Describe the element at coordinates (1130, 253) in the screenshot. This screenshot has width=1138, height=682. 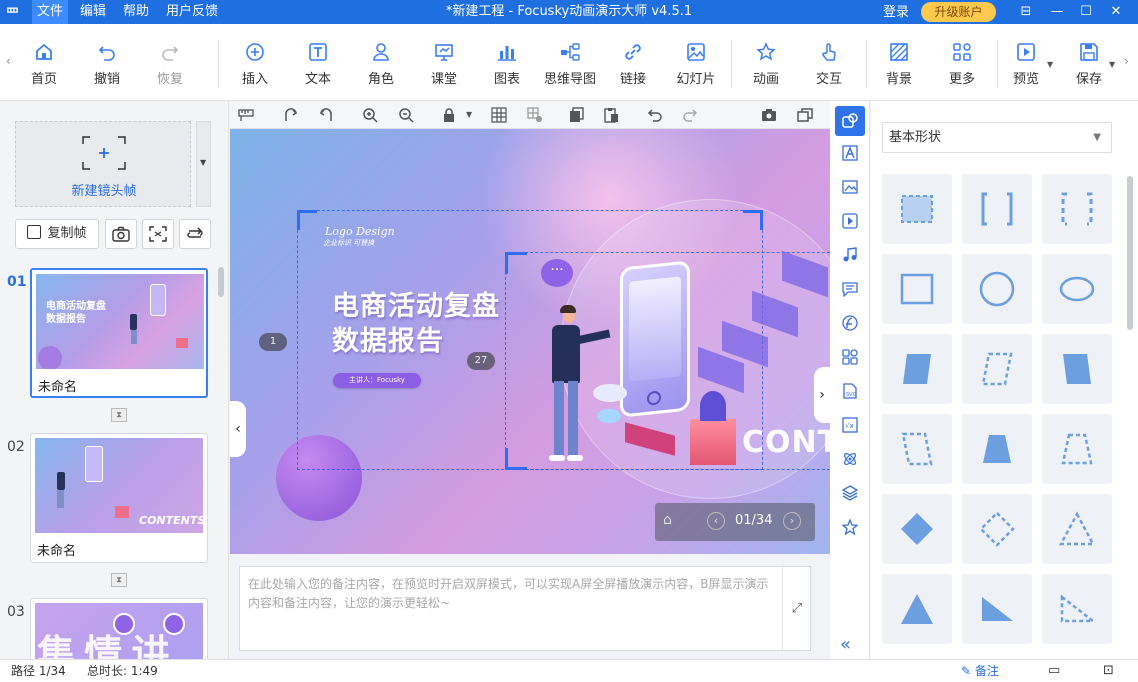
I see `shape-panel-scrollbar` at that location.